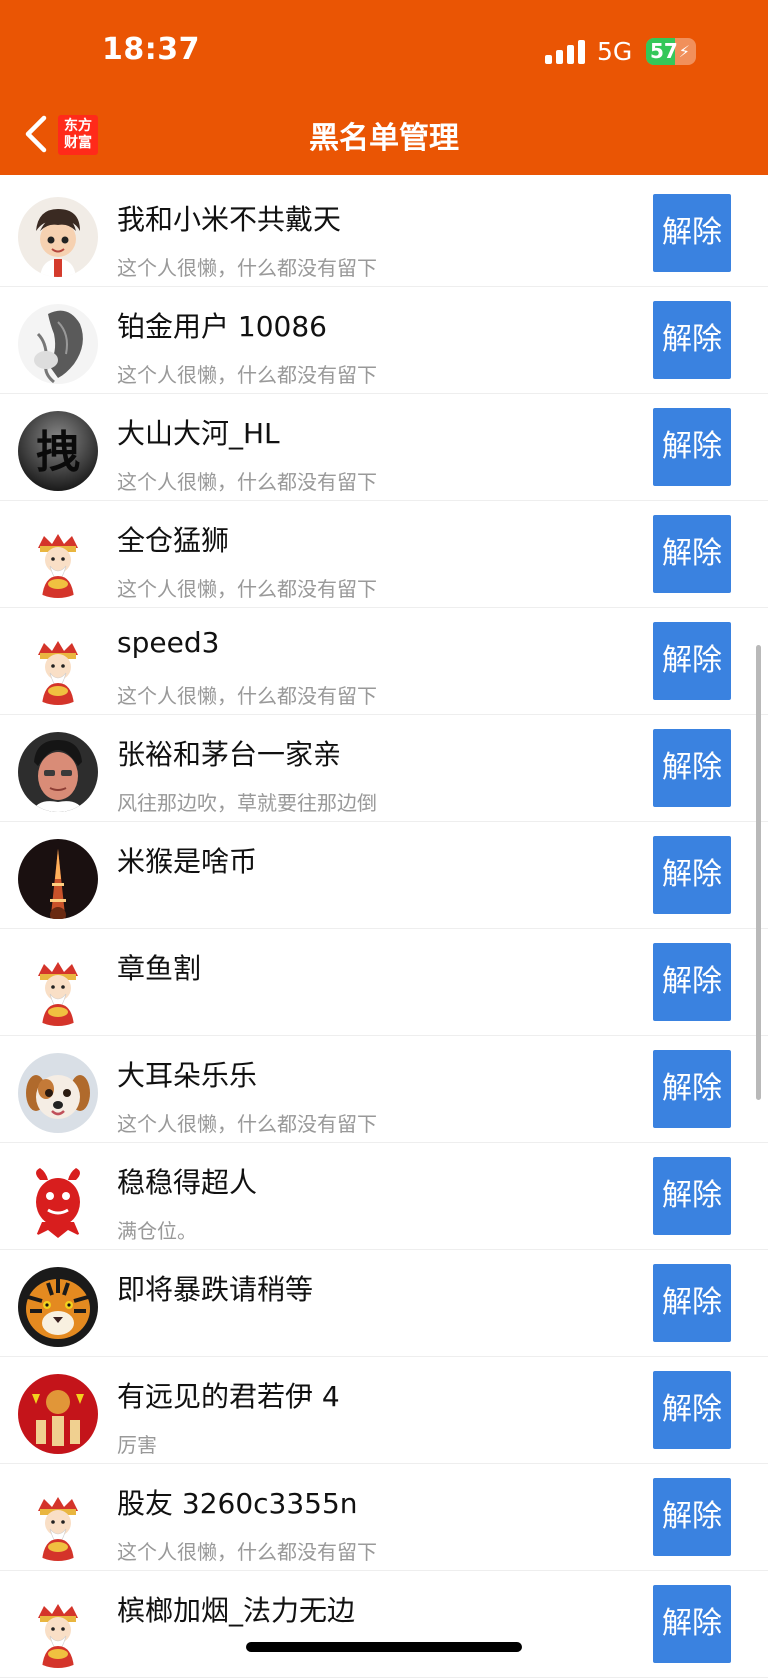 This screenshot has height=1678, width=768. I want to click on list-item: speed3 这个人很懒，什么都没有留下 解除, so click(384, 661).